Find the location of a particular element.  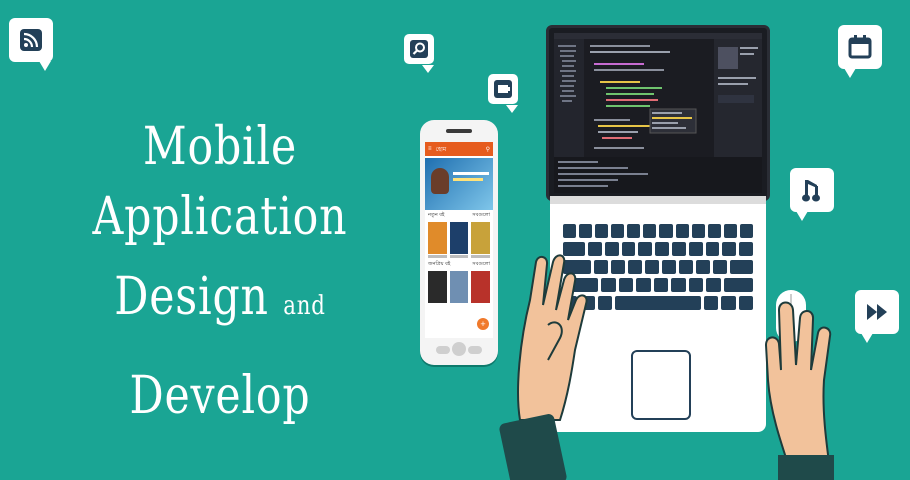

left-hand is located at coordinates (552, 337).